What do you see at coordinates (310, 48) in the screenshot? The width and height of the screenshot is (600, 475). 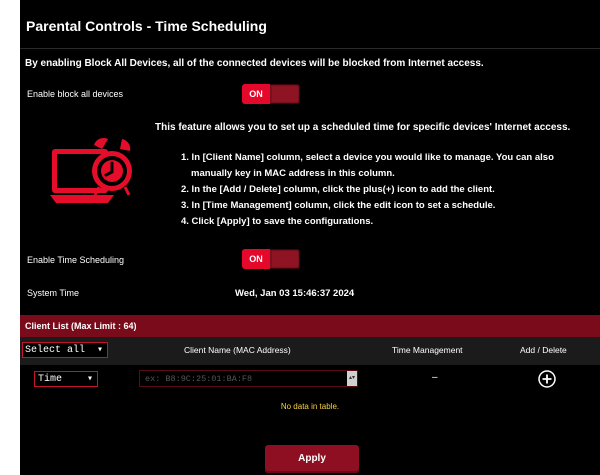 I see `title-divider` at bounding box center [310, 48].